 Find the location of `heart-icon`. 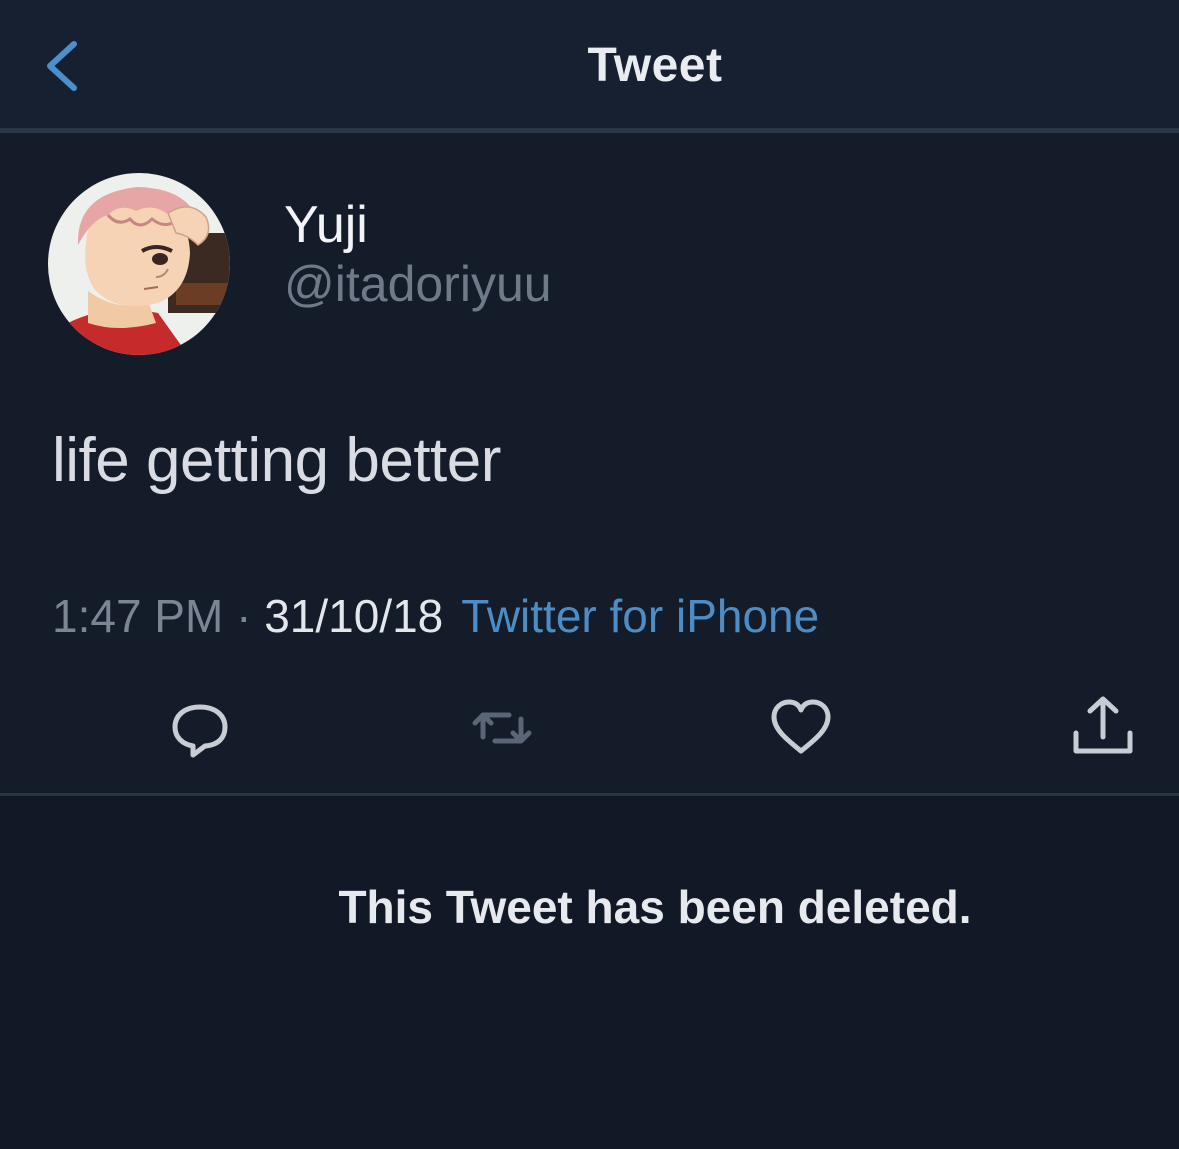

heart-icon is located at coordinates (801, 726).